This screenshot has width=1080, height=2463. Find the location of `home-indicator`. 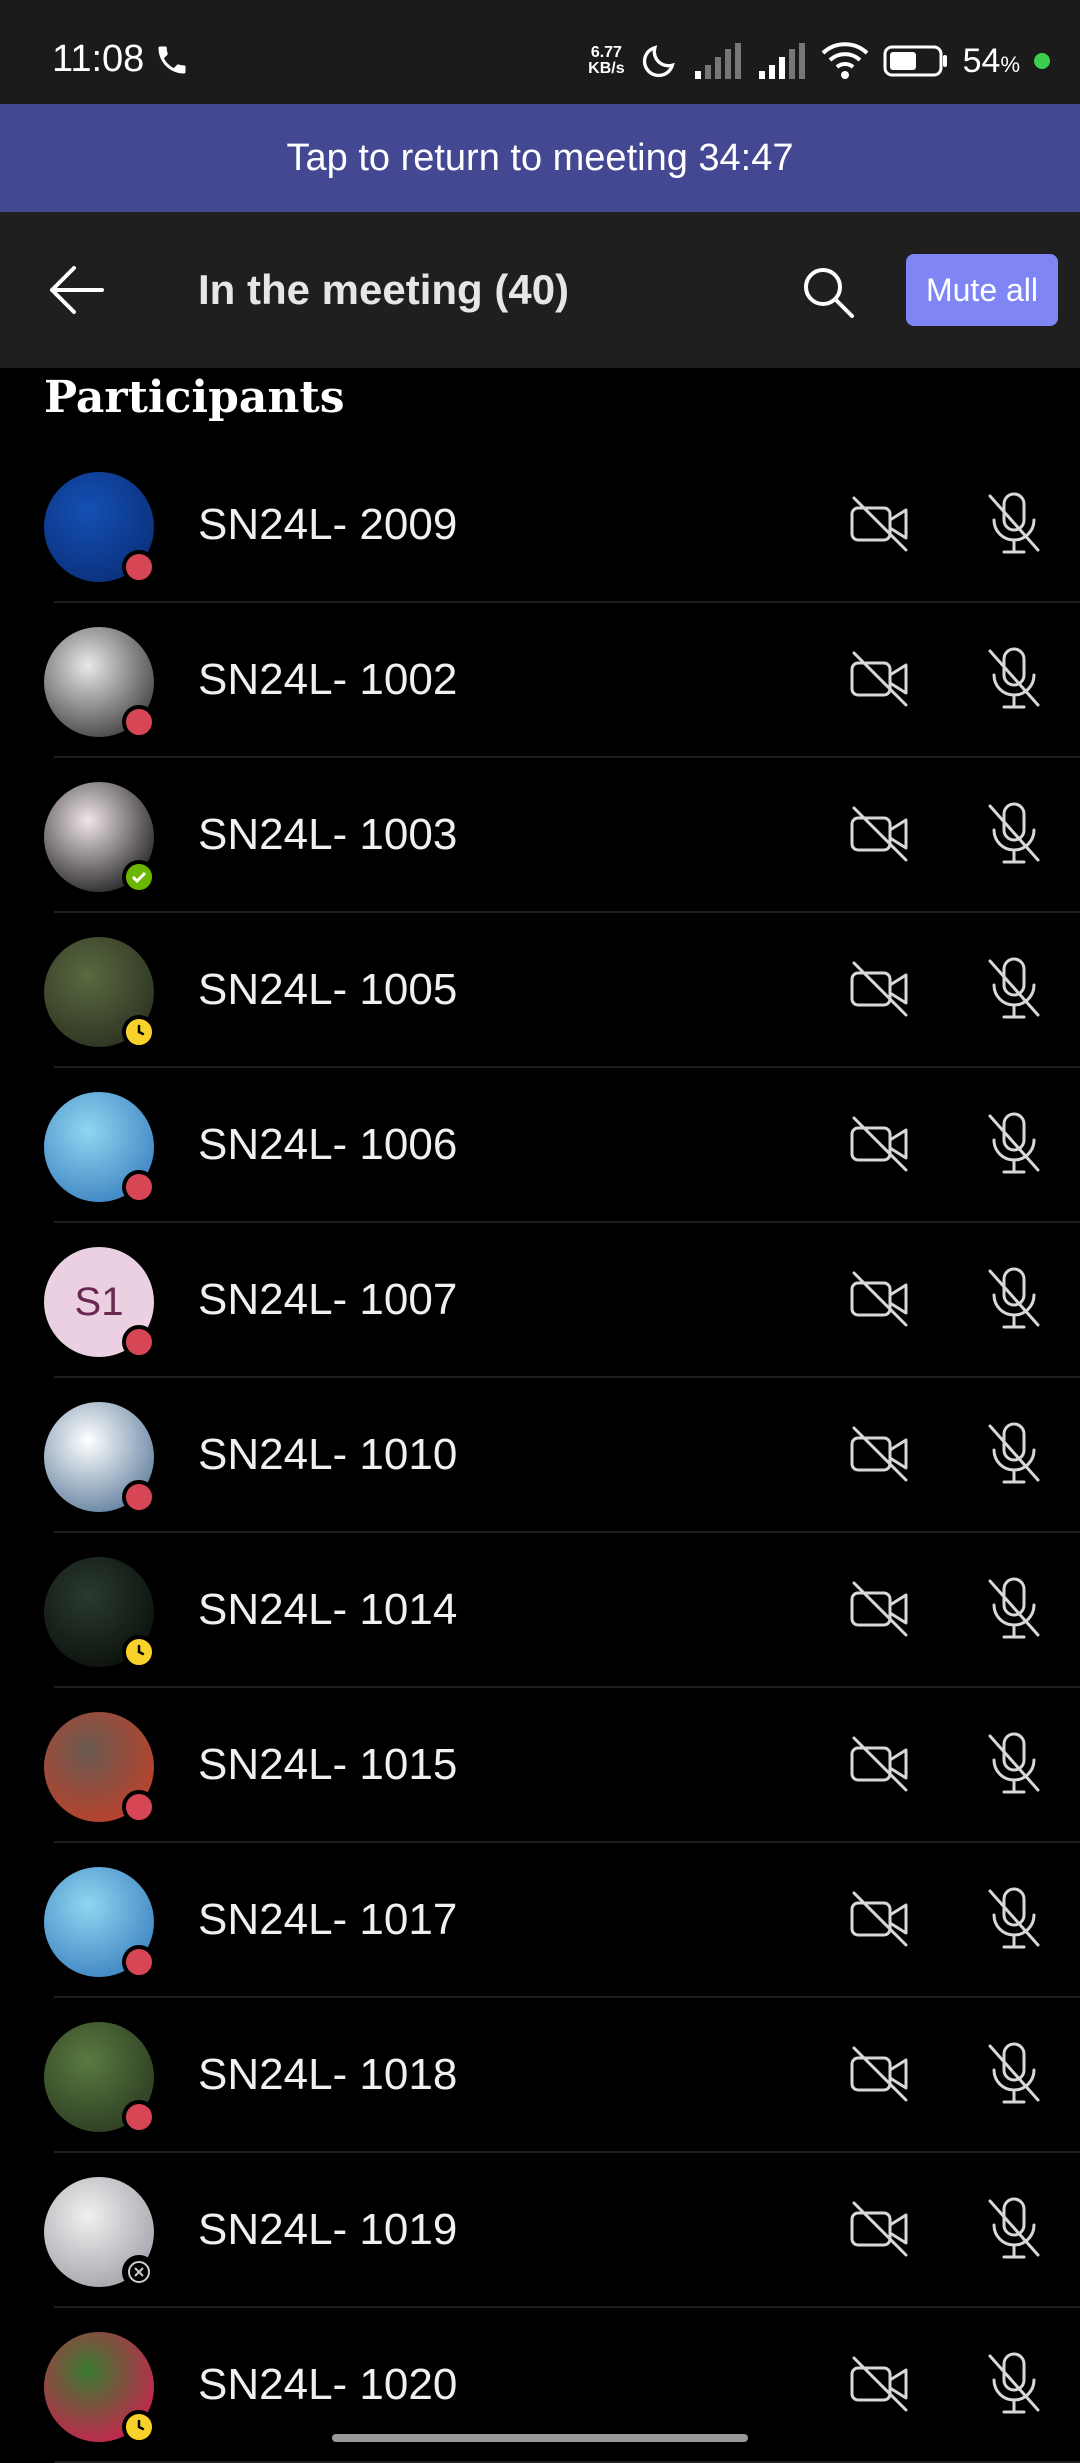

home-indicator is located at coordinates (540, 2438).